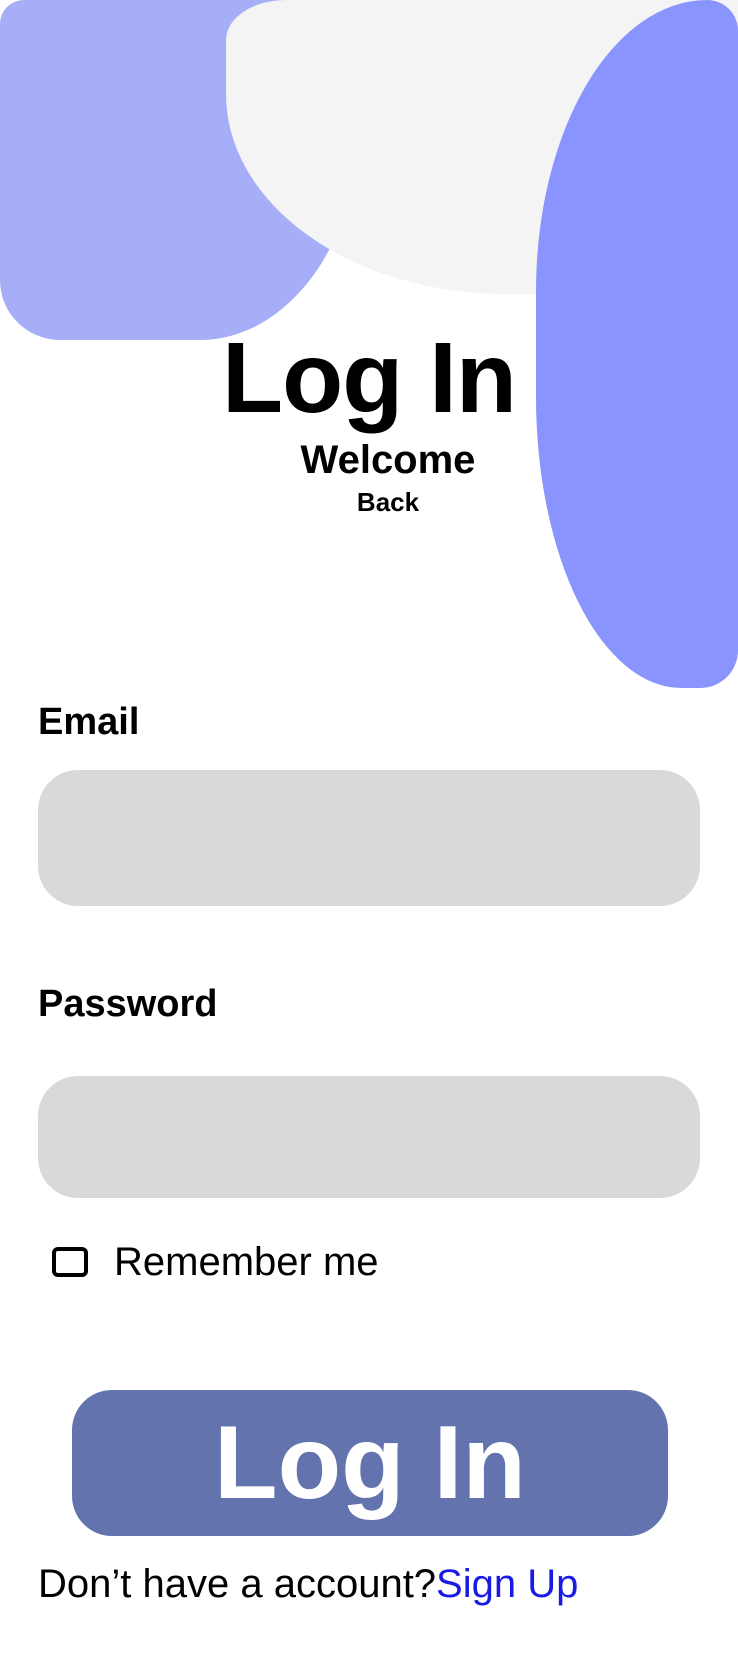 The width and height of the screenshot is (738, 1676). What do you see at coordinates (246, 1262) in the screenshot?
I see `remember-me-label: Remember me` at bounding box center [246, 1262].